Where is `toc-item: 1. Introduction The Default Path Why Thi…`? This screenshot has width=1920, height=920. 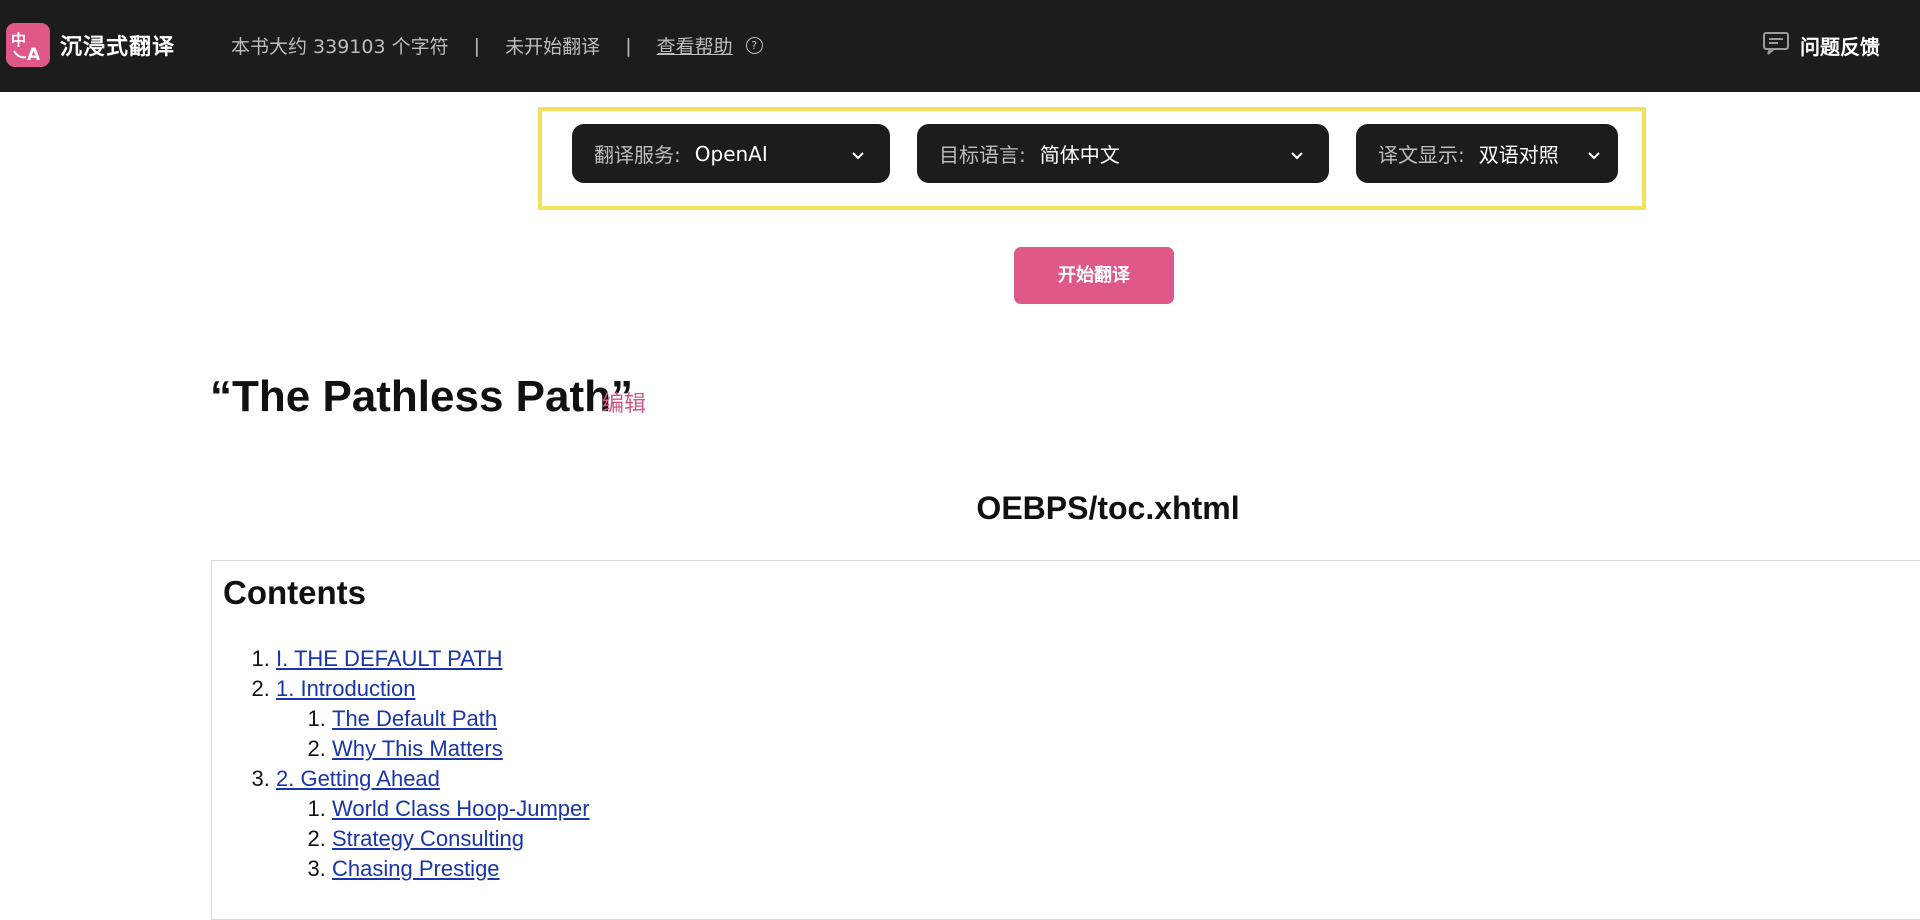
toc-item: 1. Introduction The Default Path Why Thi… is located at coordinates (433, 719).